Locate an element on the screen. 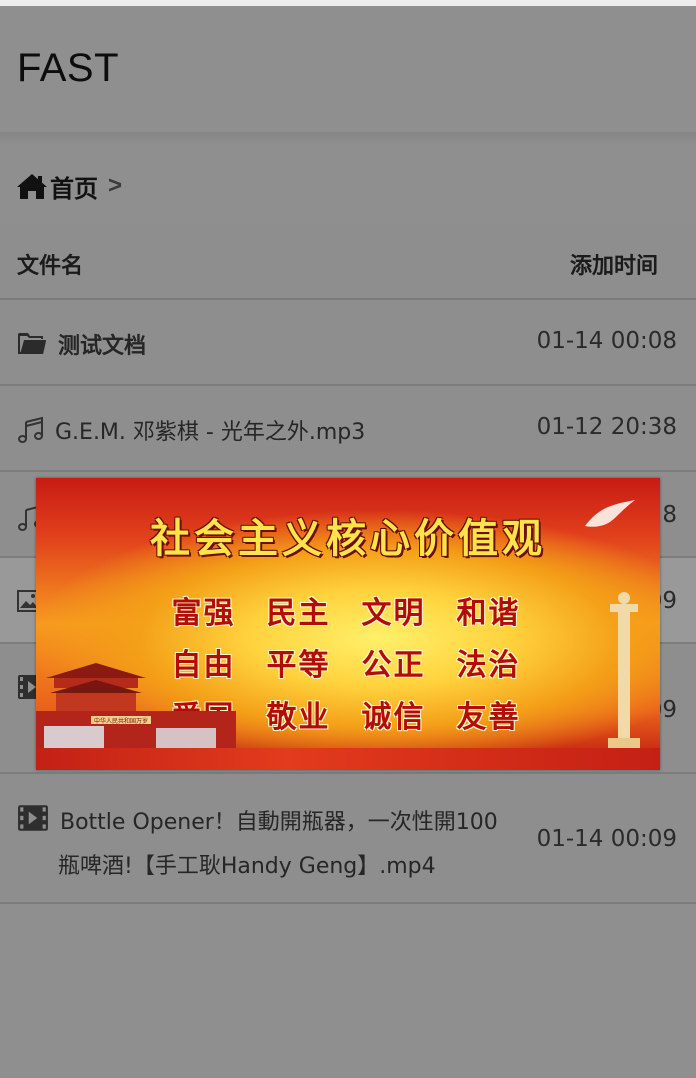 The height and width of the screenshot is (1078, 696). file-time: 01-14 00:08 is located at coordinates (606, 341).